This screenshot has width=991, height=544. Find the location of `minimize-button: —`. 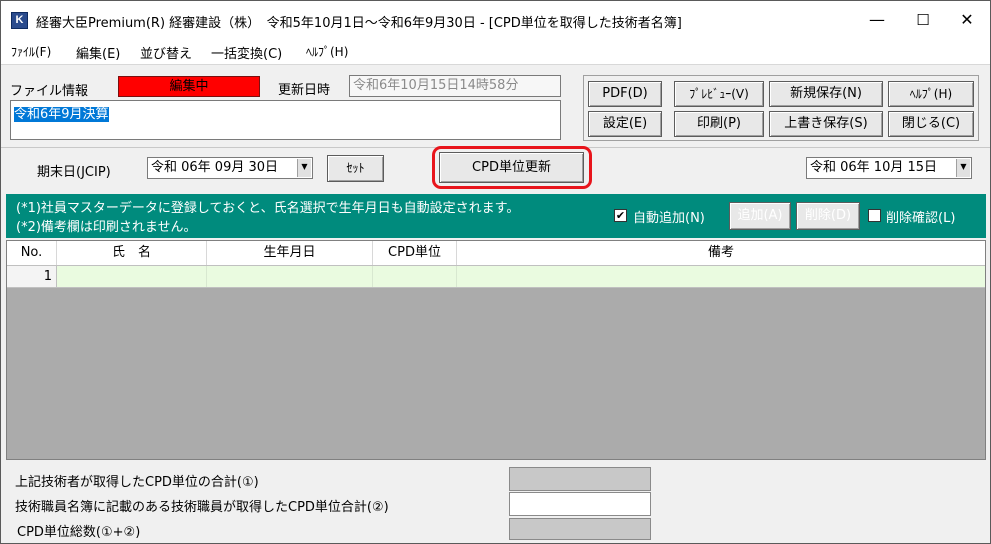

minimize-button: — is located at coordinates (877, 20).